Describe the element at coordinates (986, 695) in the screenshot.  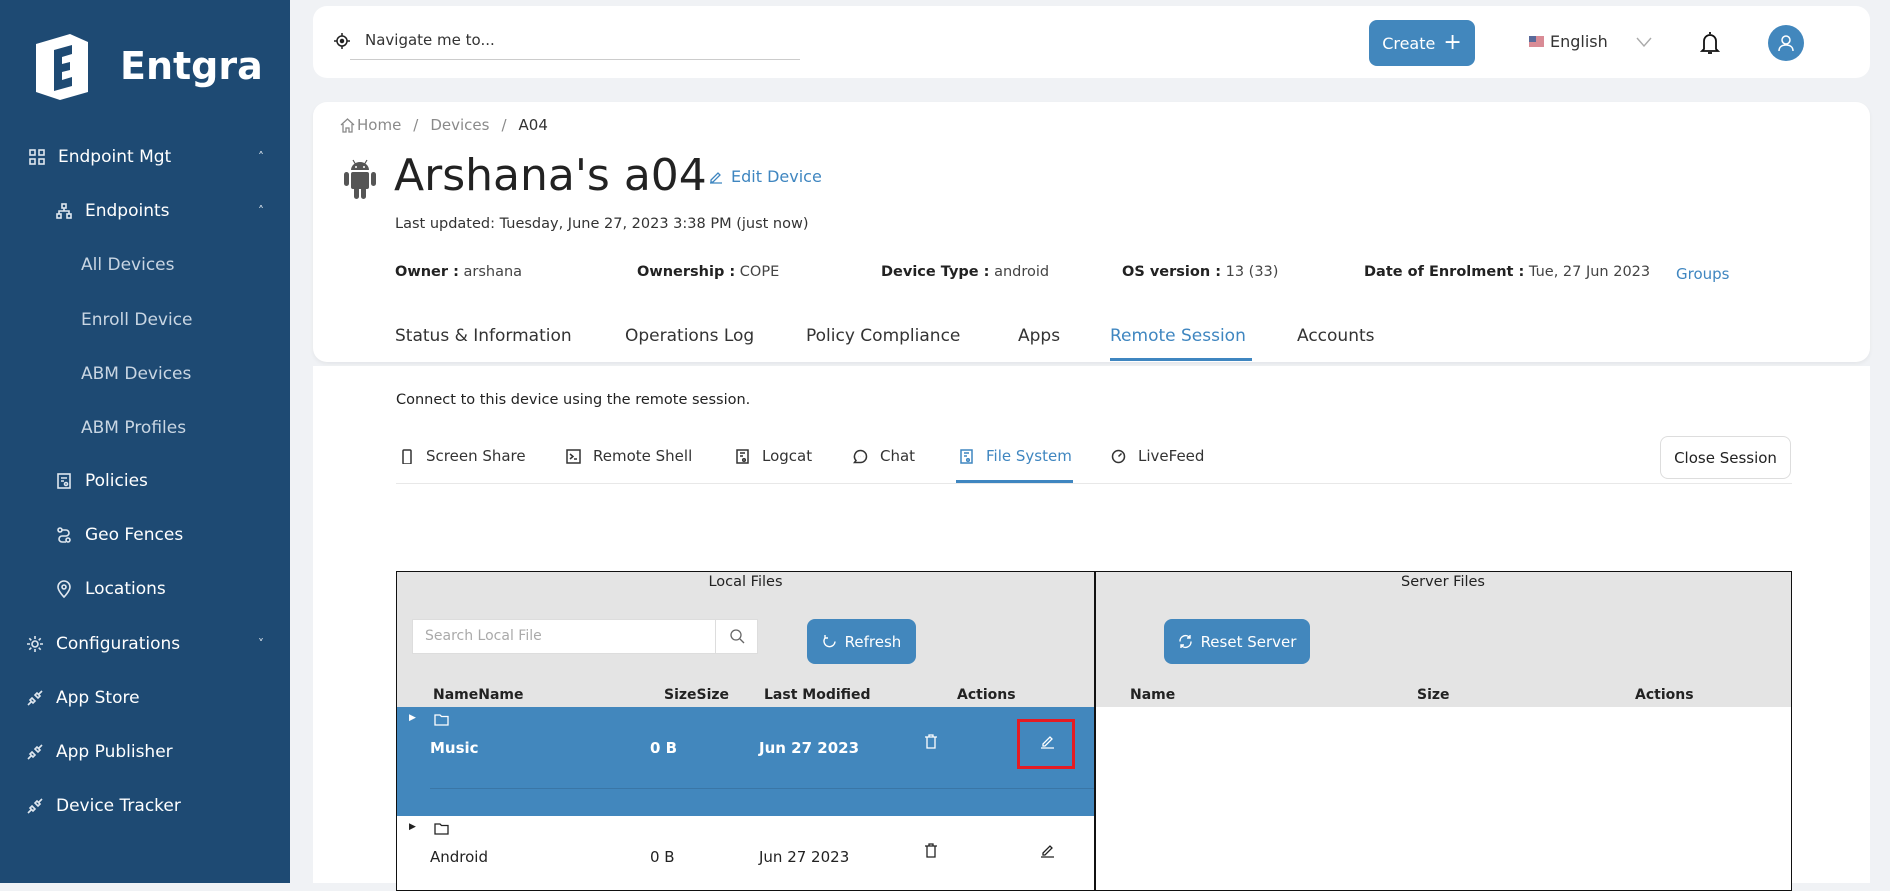
I see `column-header: Actions` at that location.